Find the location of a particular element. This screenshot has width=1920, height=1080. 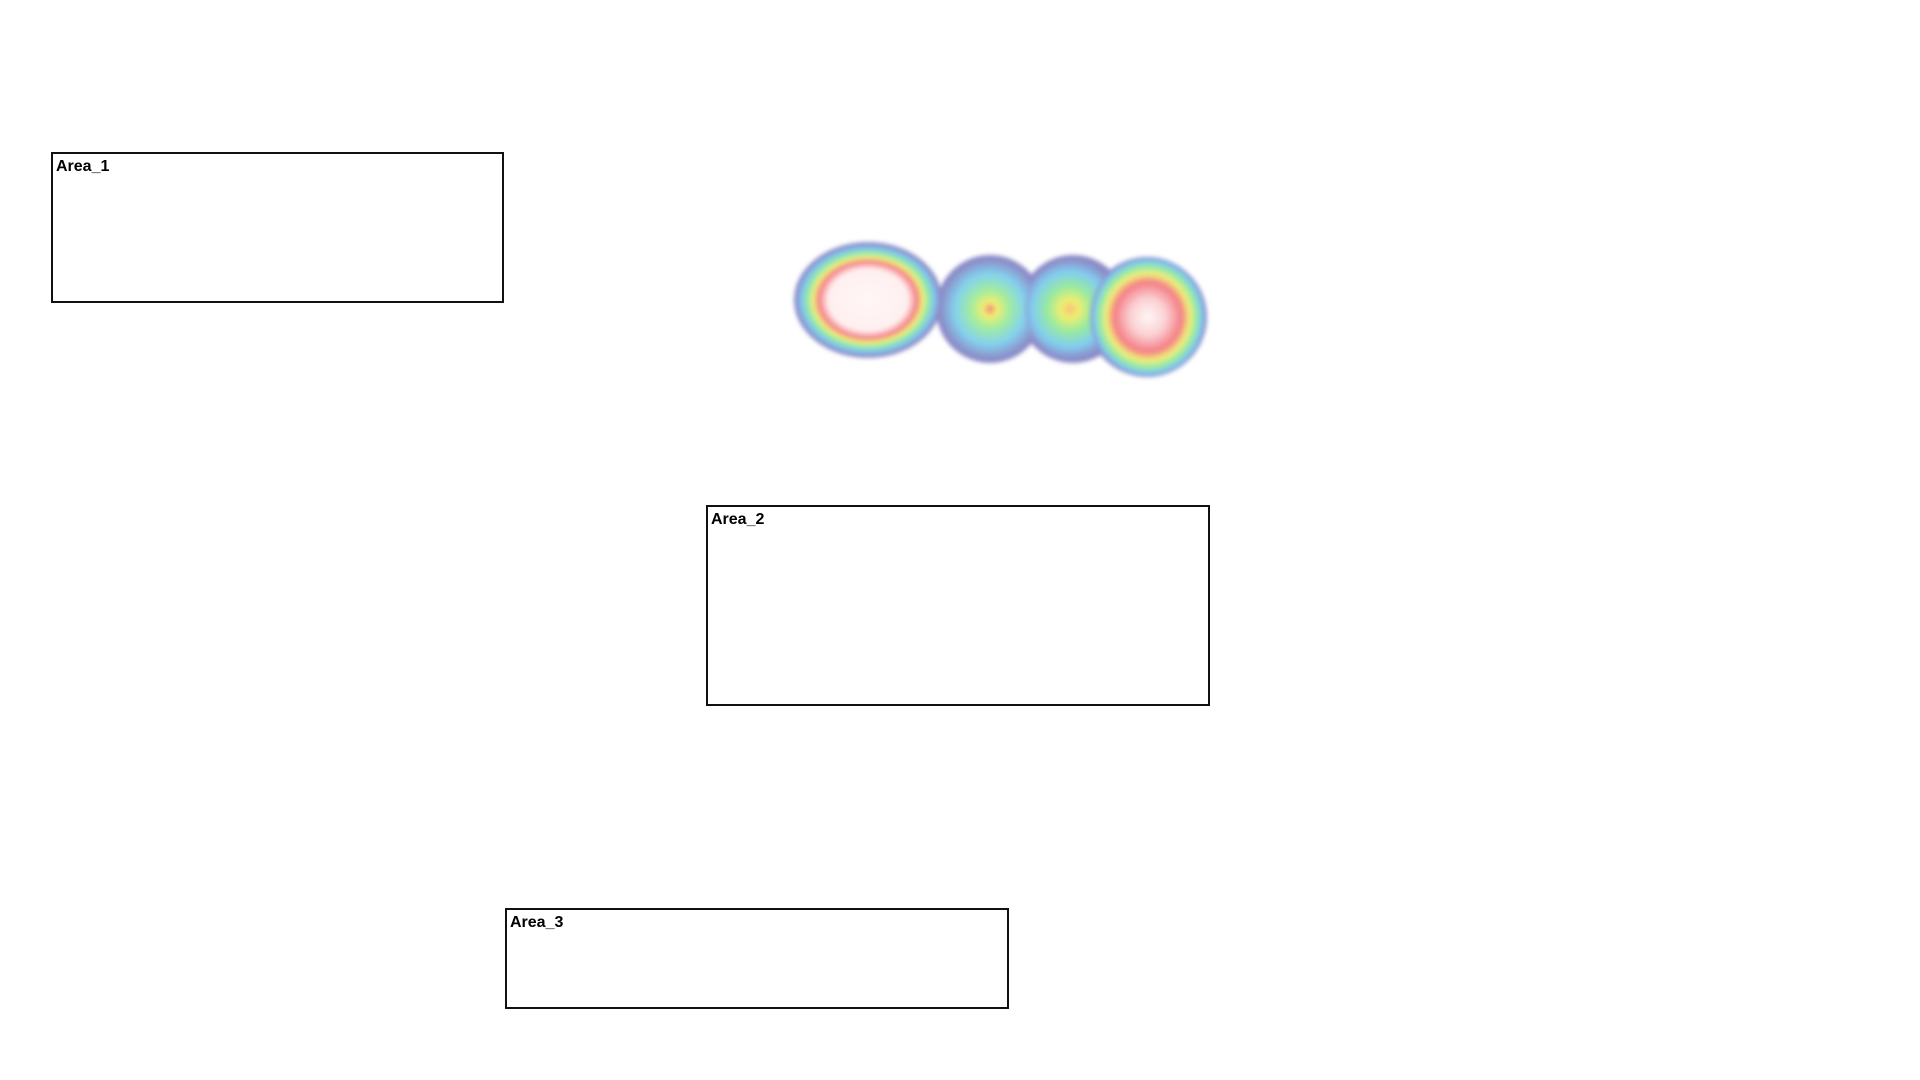

area-1-box: Area_1 is located at coordinates (277, 227).